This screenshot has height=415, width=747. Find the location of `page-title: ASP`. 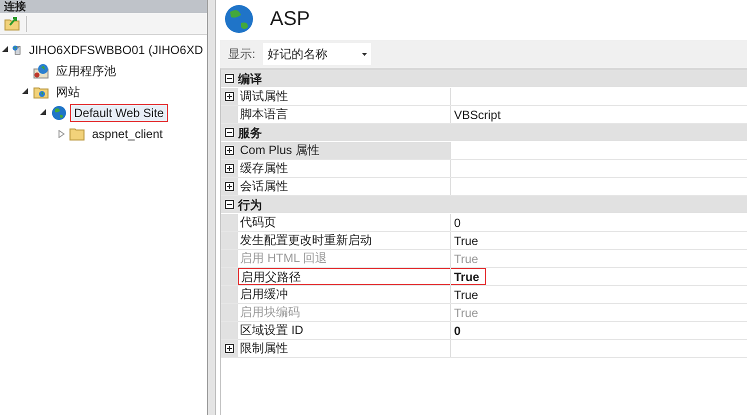

page-title: ASP is located at coordinates (290, 19).